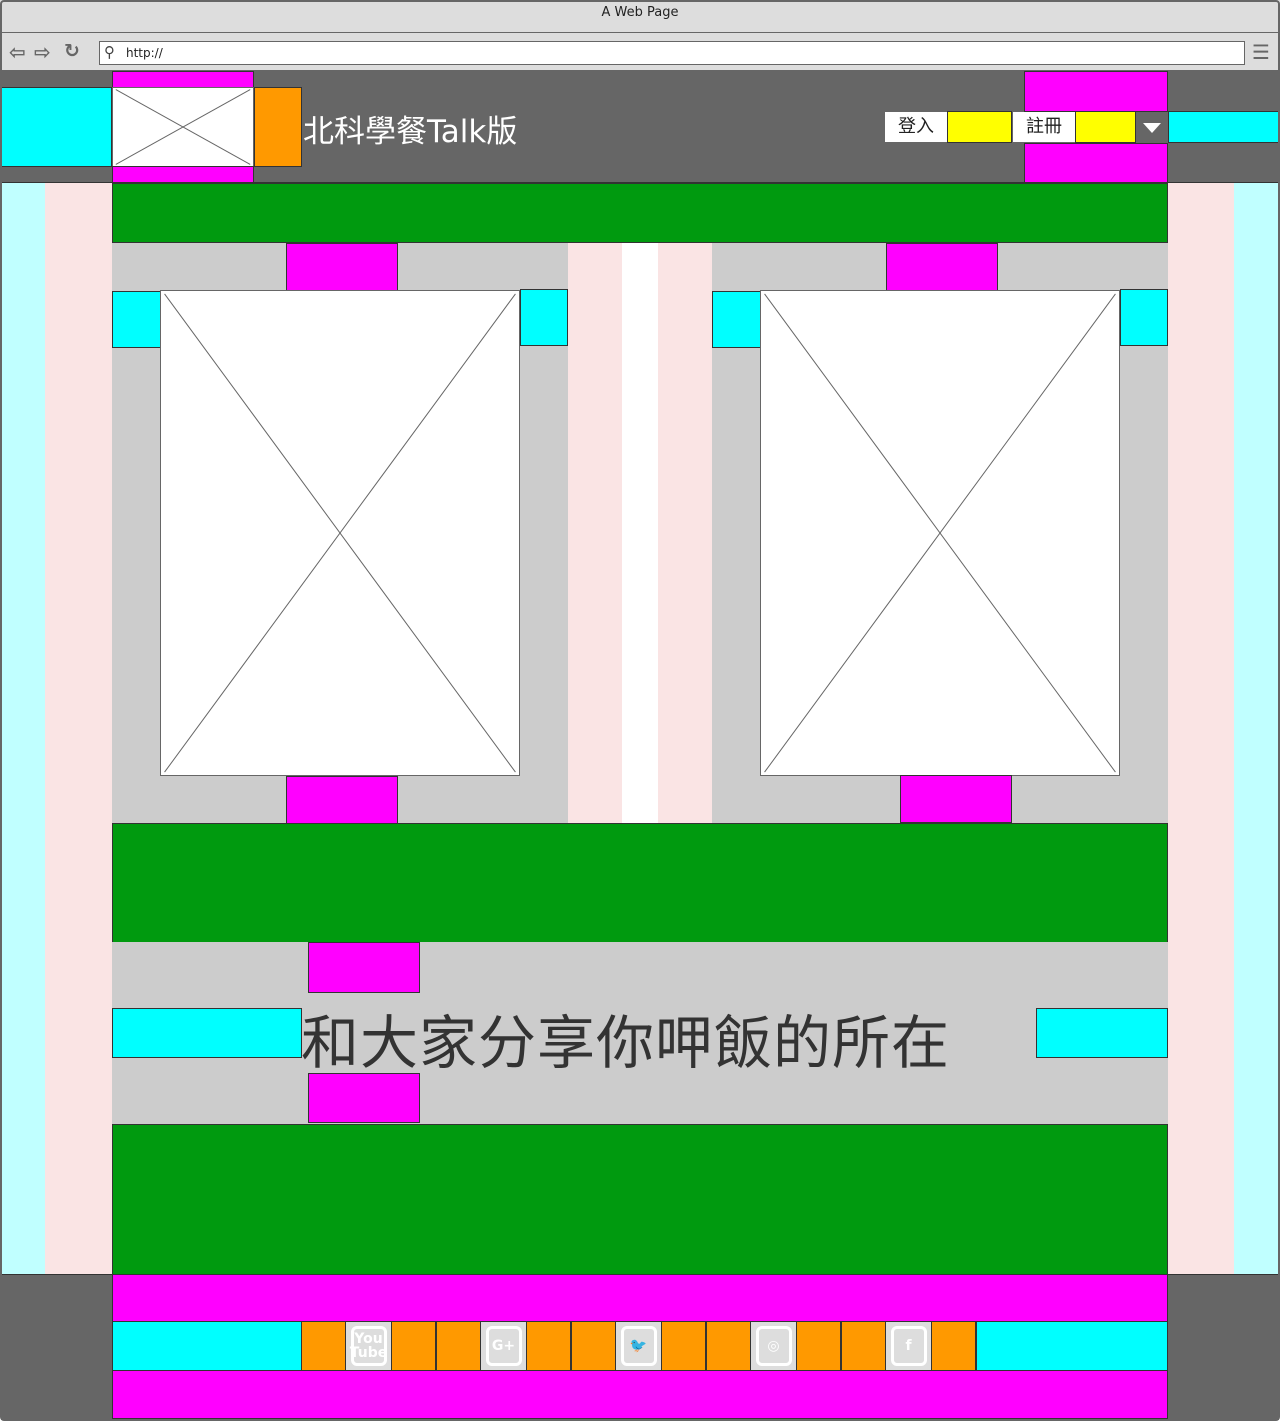 The height and width of the screenshot is (1421, 1280). Describe the element at coordinates (17, 52) in the screenshot. I see `back-icon: ⇦` at that location.